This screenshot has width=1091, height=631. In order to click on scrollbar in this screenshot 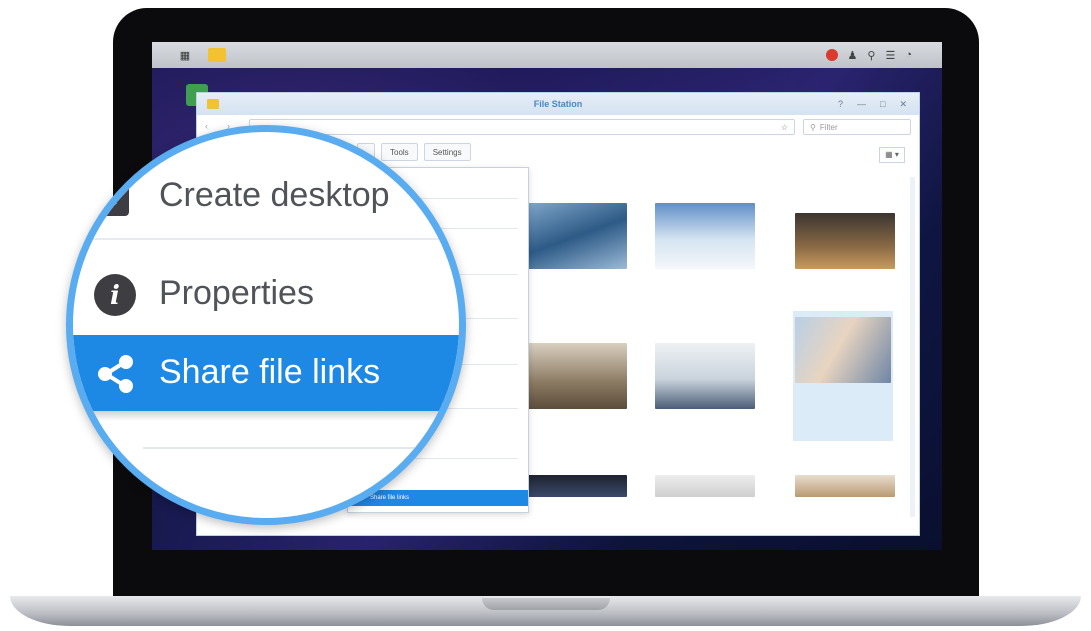, I will do `click(912, 347)`.